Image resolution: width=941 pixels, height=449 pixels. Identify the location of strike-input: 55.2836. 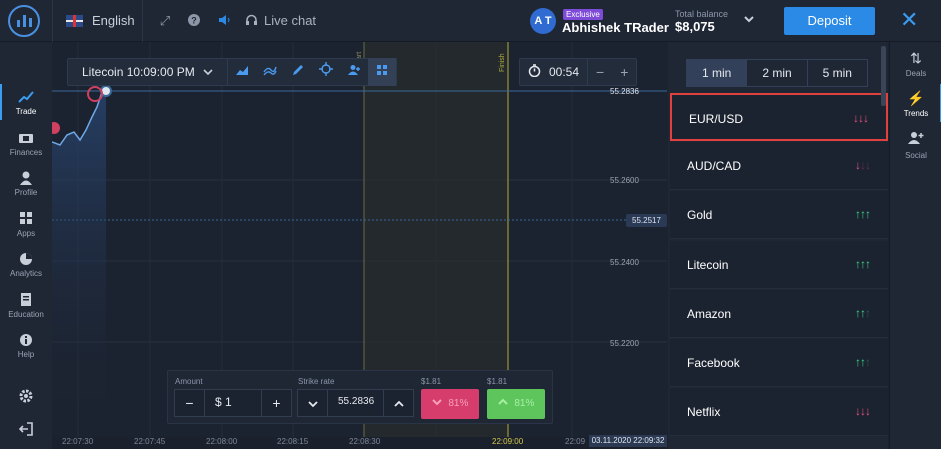
(355, 403).